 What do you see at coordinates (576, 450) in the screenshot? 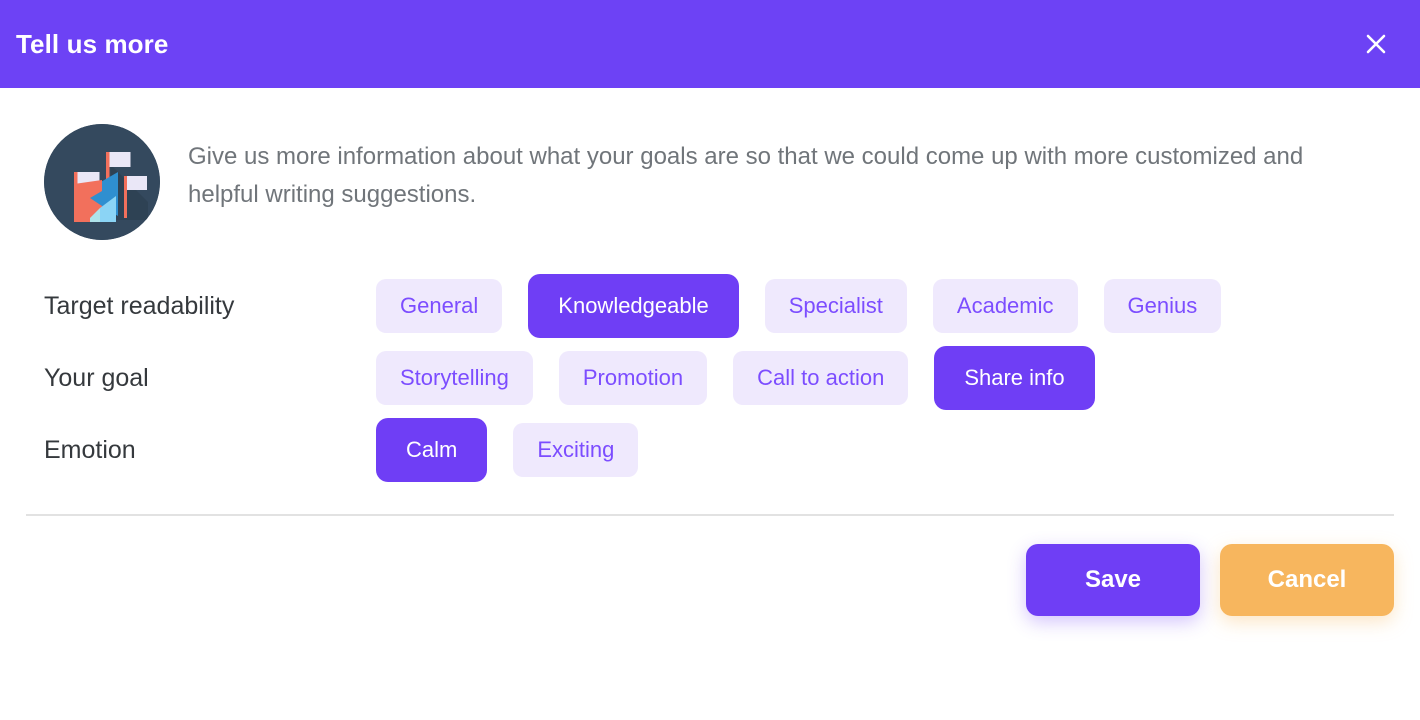
I see `pill-exciting: Exciting` at bounding box center [576, 450].